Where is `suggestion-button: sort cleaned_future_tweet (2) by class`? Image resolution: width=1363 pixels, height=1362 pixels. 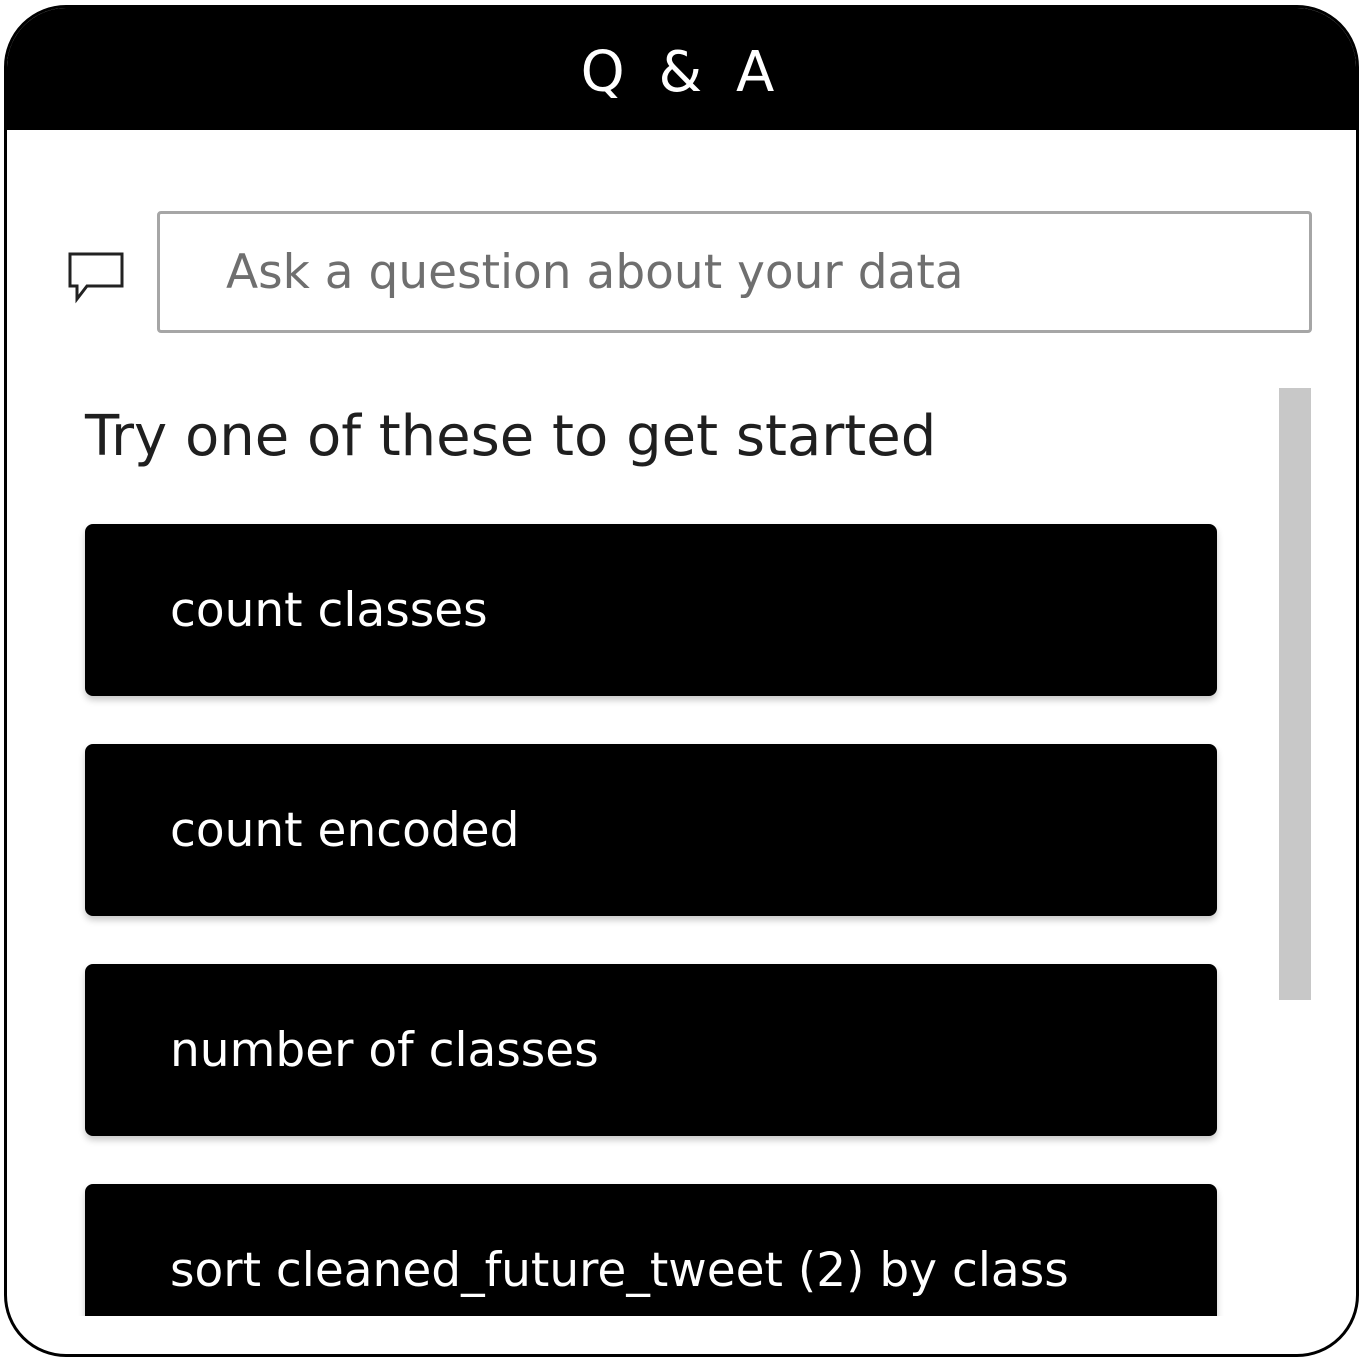
suggestion-button: sort cleaned_future_tweet (2) by class is located at coordinates (651, 1250).